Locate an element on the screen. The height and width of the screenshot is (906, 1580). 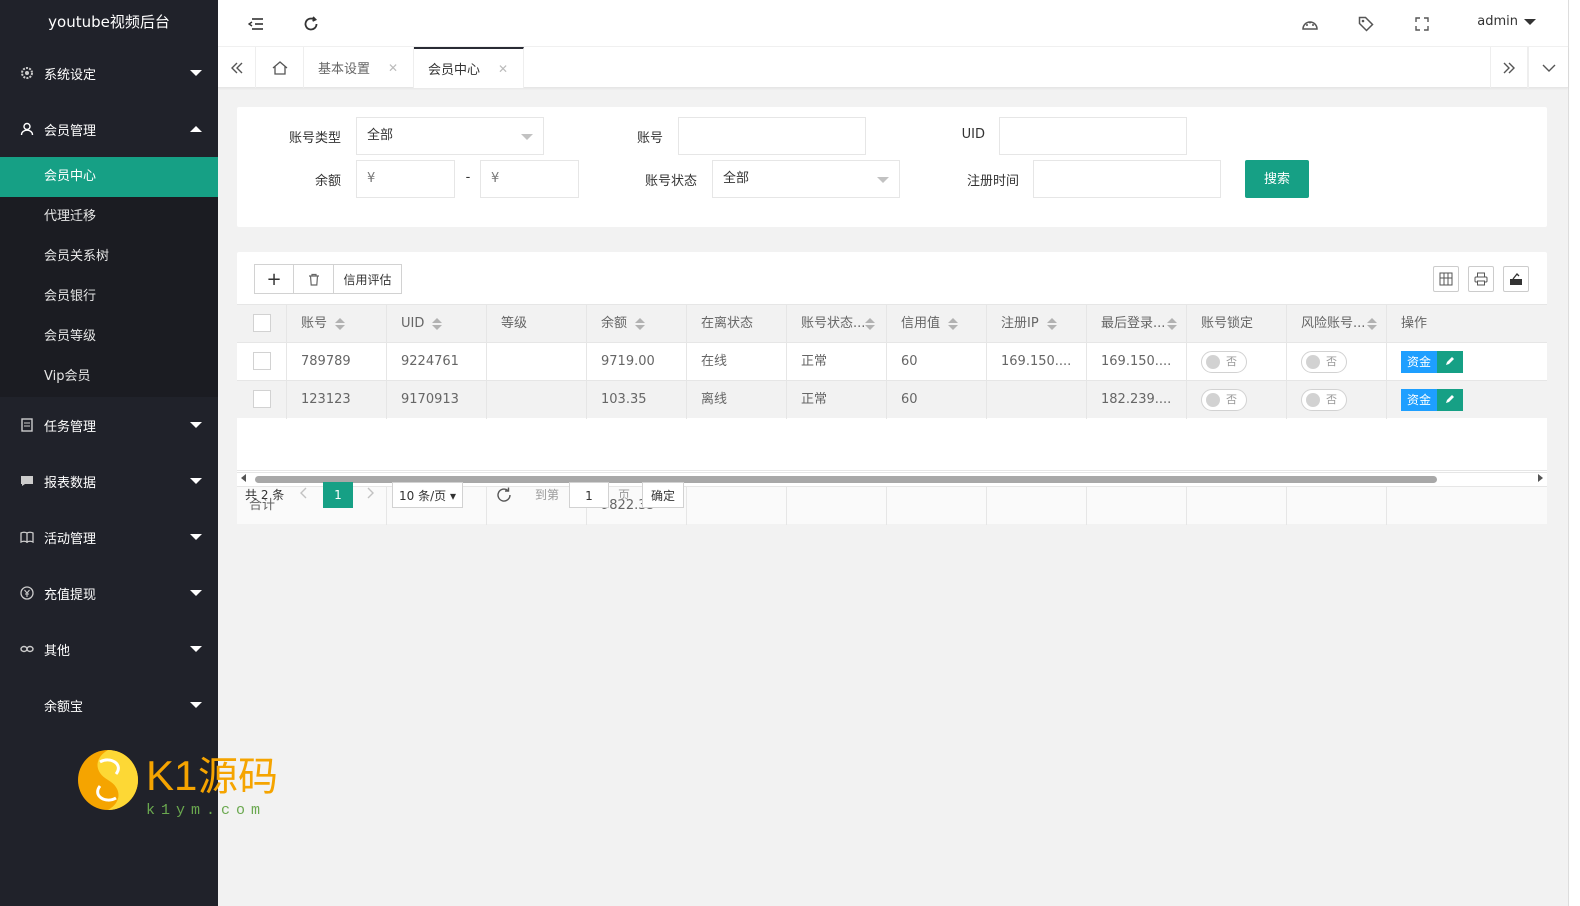
columns-icon is located at coordinates (1446, 279).